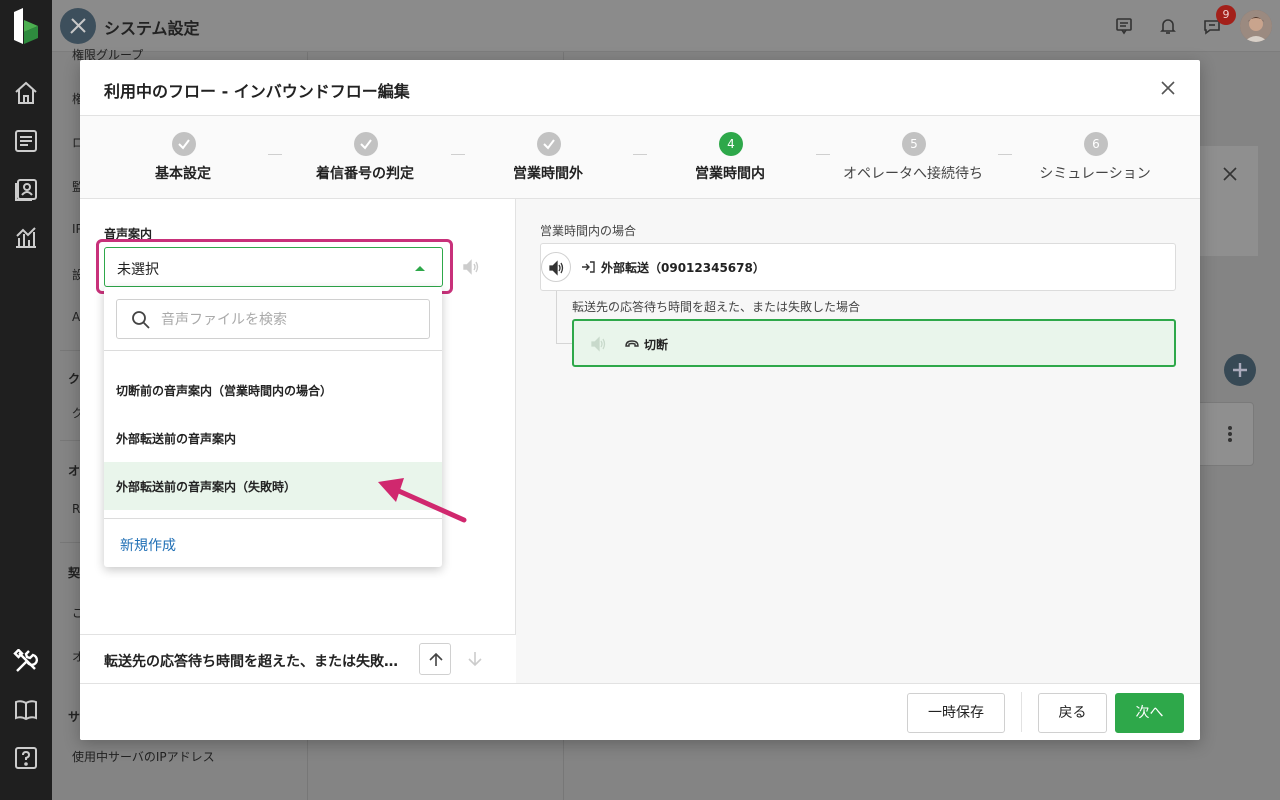  What do you see at coordinates (1229, 201) in the screenshot?
I see `background-banner` at bounding box center [1229, 201].